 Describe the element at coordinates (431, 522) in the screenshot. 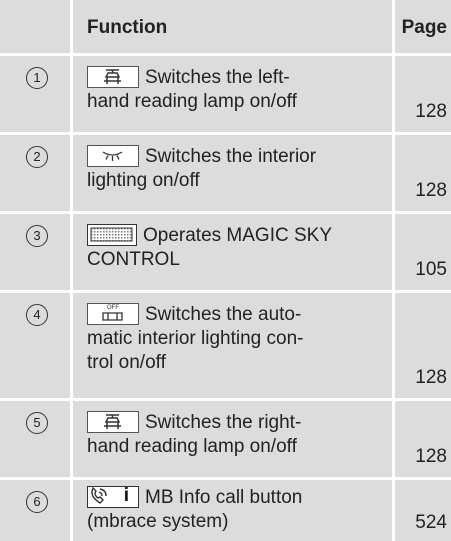

I see `row-page: 524` at that location.